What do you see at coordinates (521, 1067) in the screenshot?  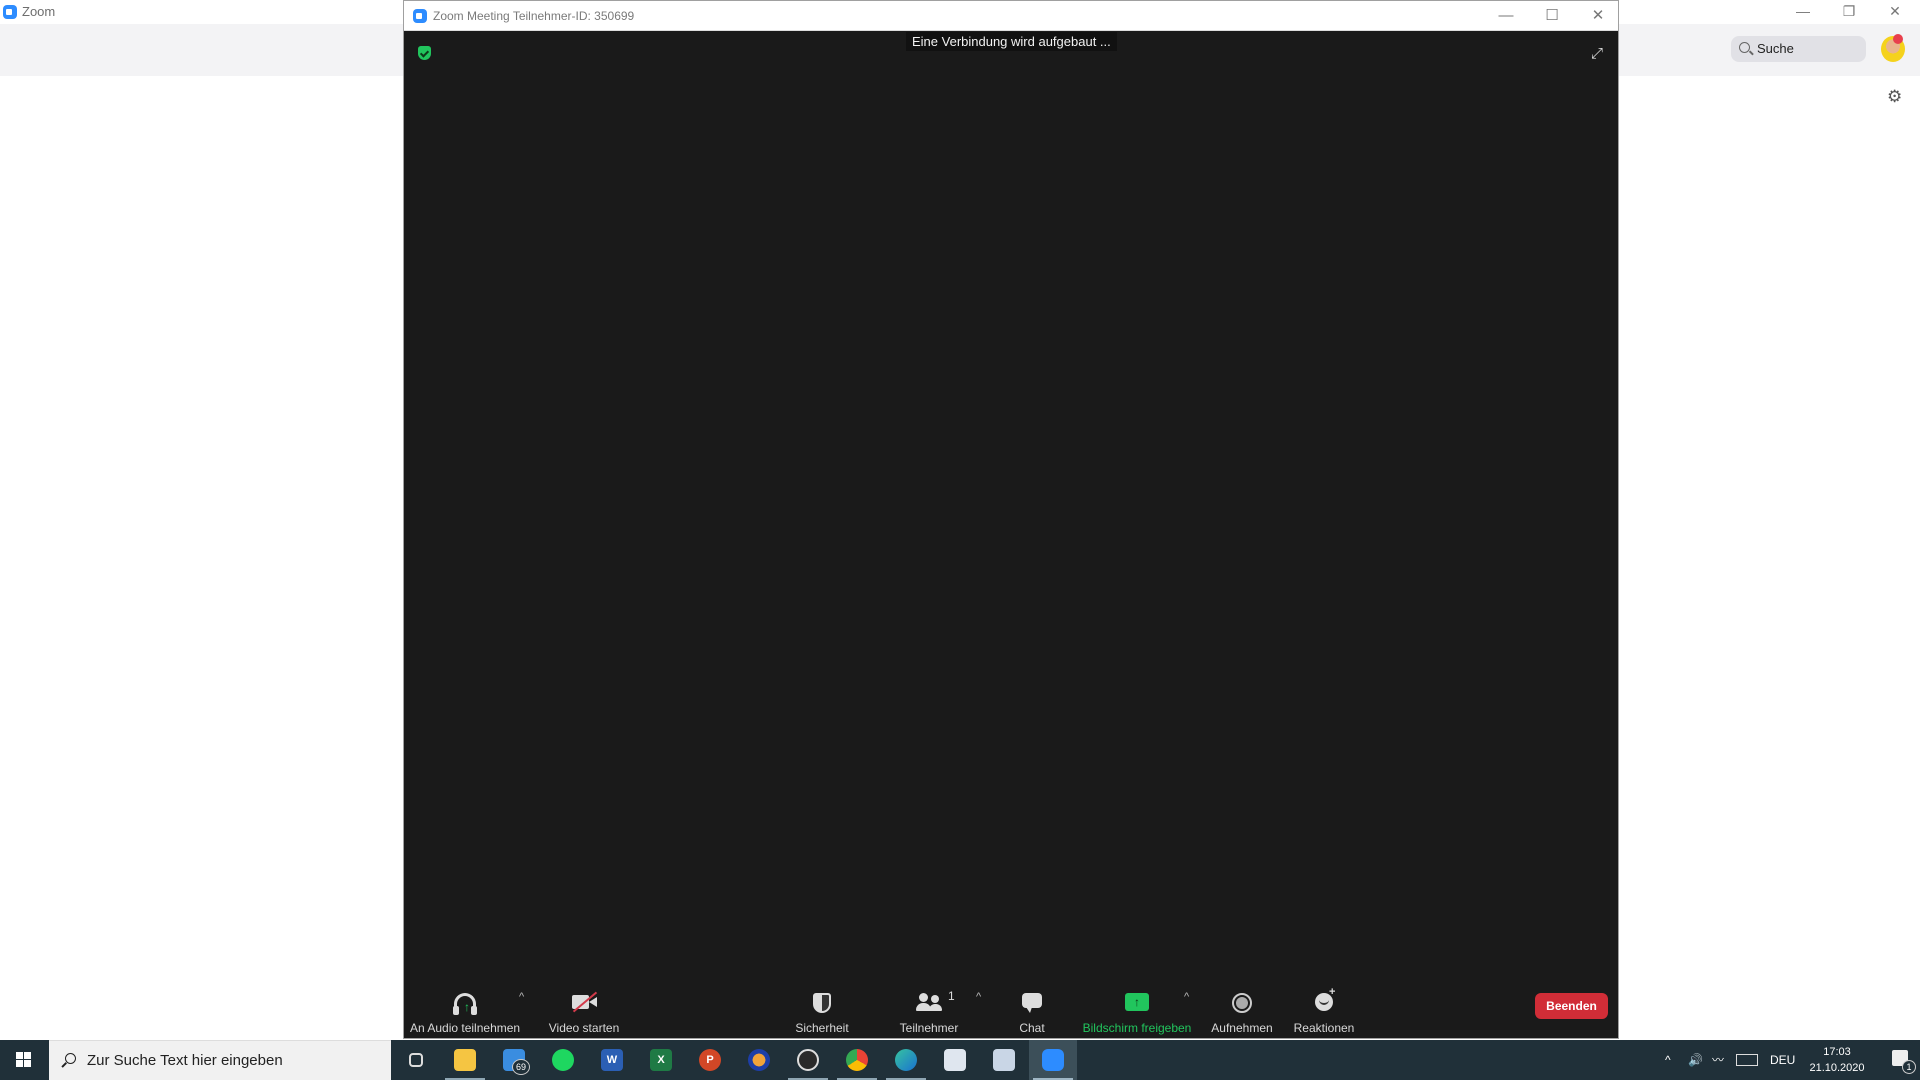 I see `mail-unread-badge: 69` at bounding box center [521, 1067].